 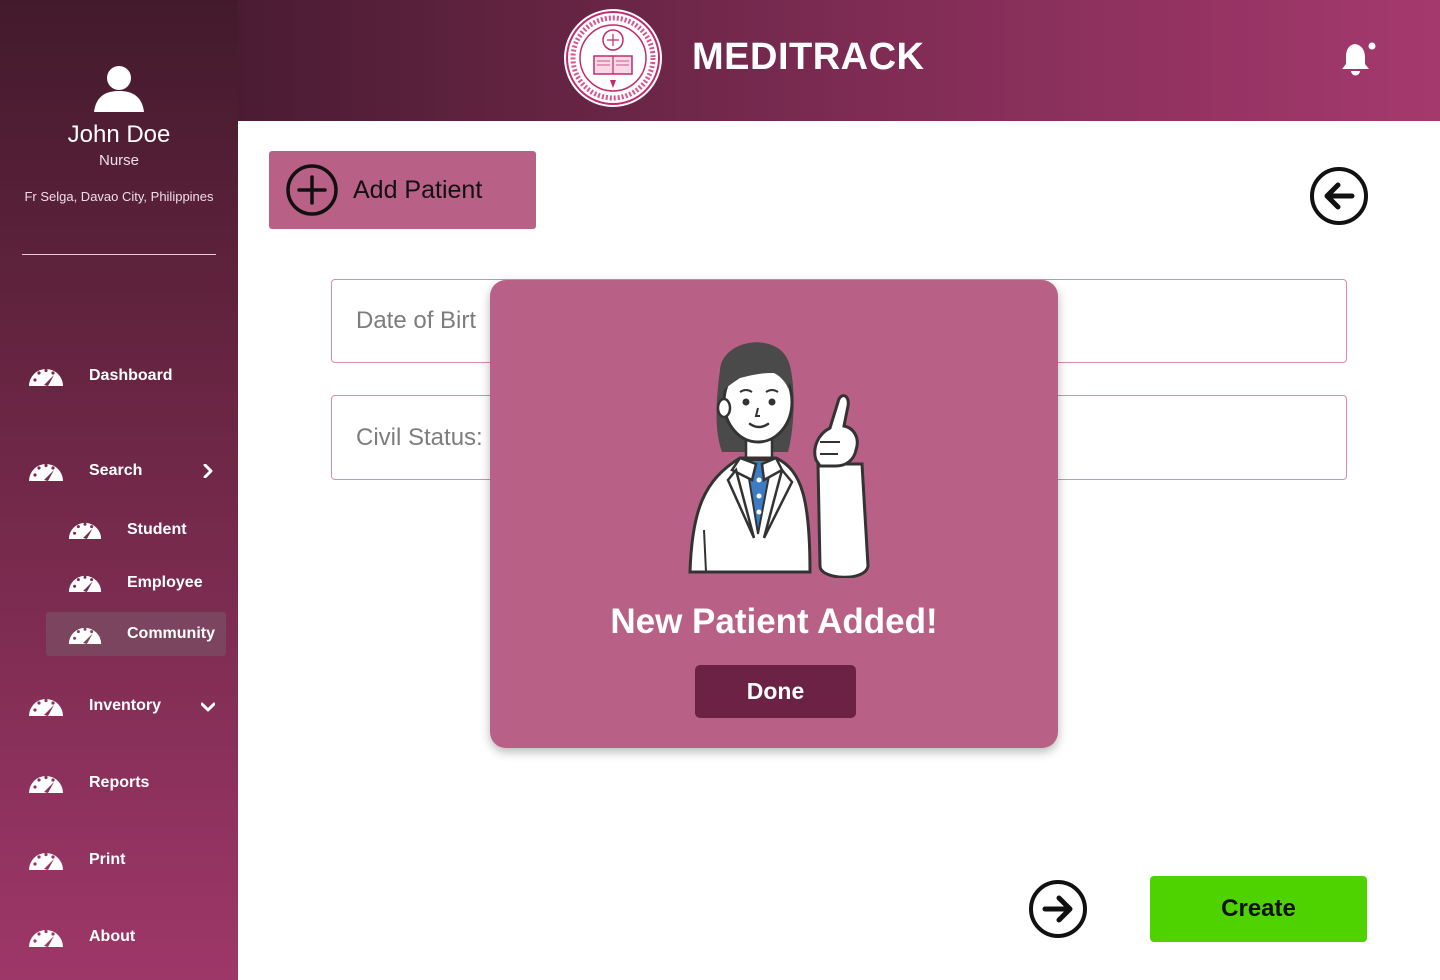 I want to click on sidebar-item-reports: Reports, so click(x=88, y=783).